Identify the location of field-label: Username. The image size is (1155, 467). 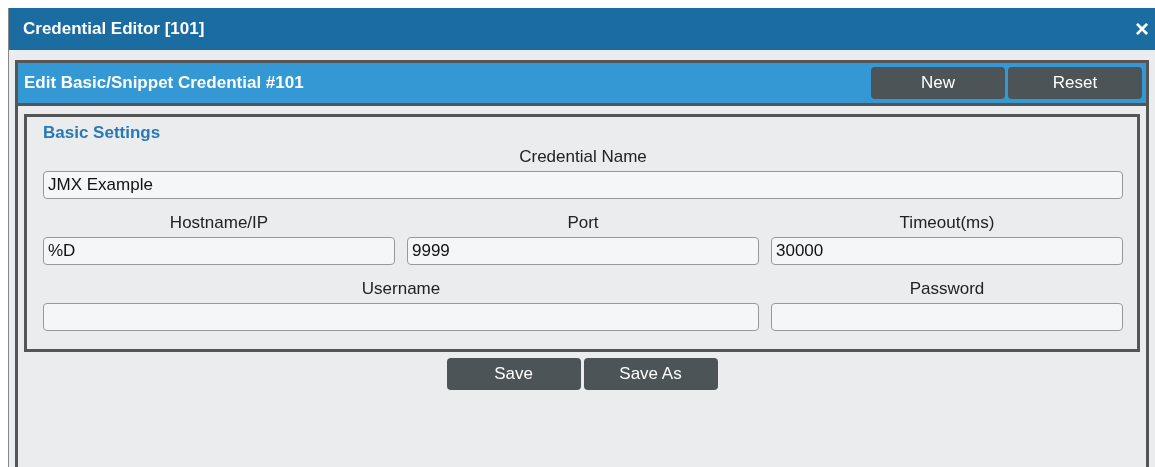
(401, 289).